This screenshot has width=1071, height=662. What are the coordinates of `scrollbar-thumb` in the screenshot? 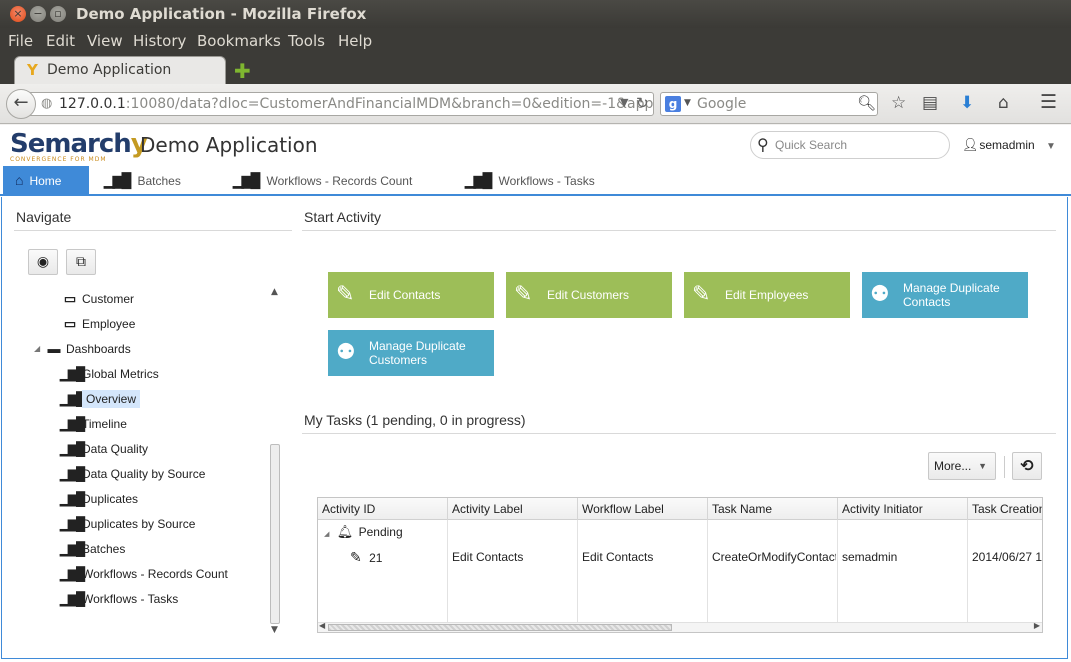 It's located at (500, 627).